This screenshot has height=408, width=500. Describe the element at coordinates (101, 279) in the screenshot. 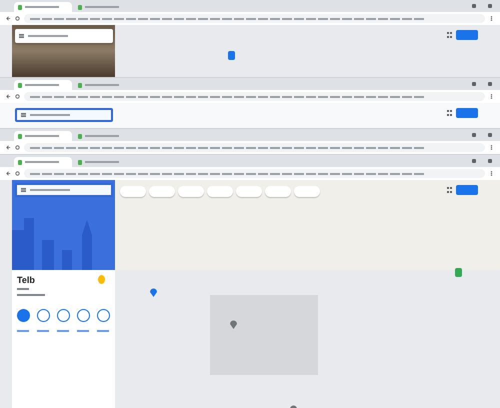

I see `weather-sun-icon` at that location.